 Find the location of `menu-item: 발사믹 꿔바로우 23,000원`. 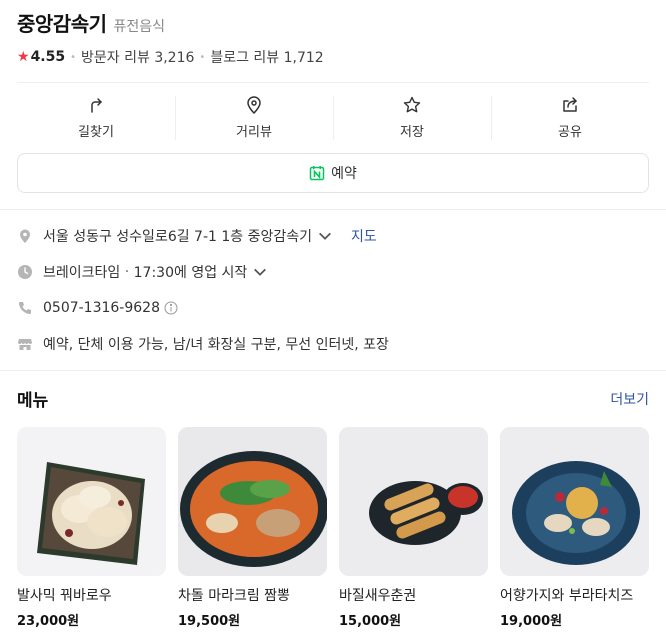

menu-item: 발사믹 꿔바로우 23,000원 is located at coordinates (91, 528).